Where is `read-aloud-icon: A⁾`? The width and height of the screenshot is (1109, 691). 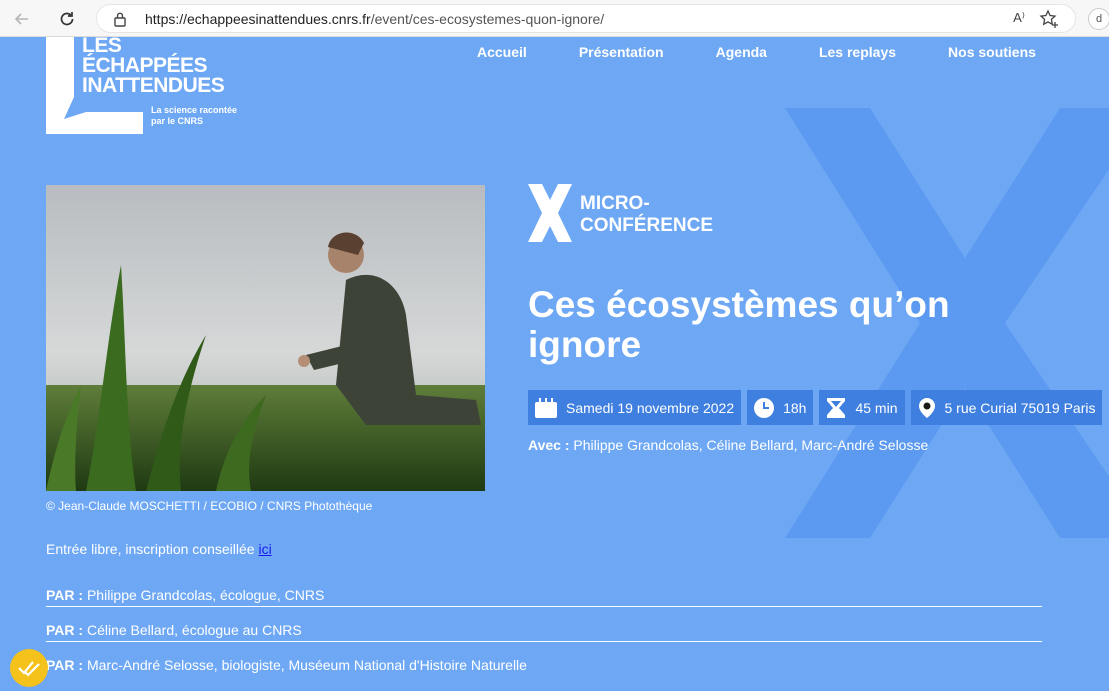 read-aloud-icon: A⁾ is located at coordinates (1019, 18).